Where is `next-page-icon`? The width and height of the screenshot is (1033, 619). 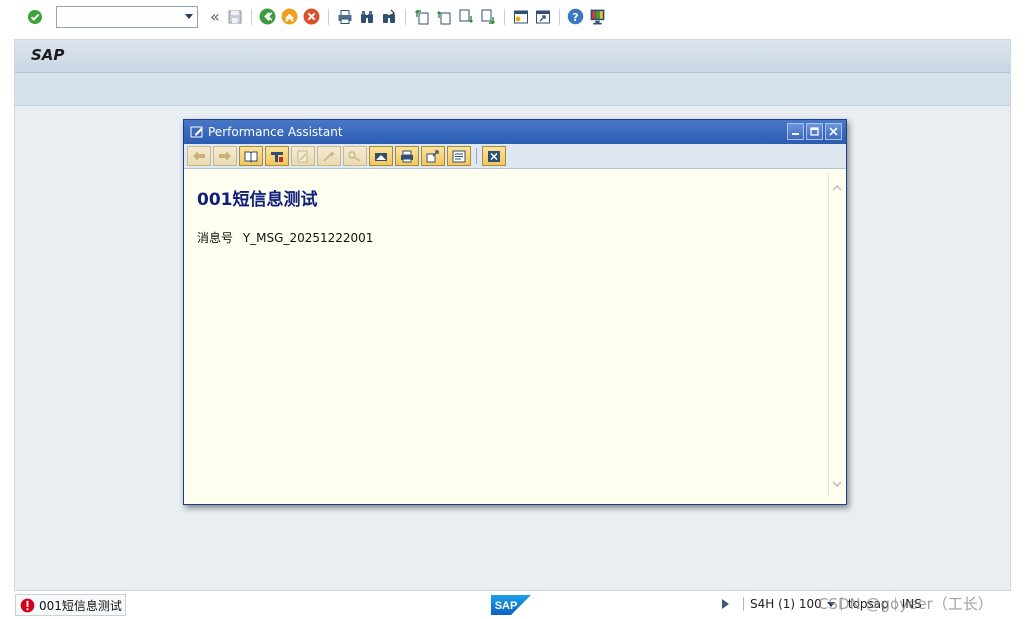
next-page-icon is located at coordinates (466, 17).